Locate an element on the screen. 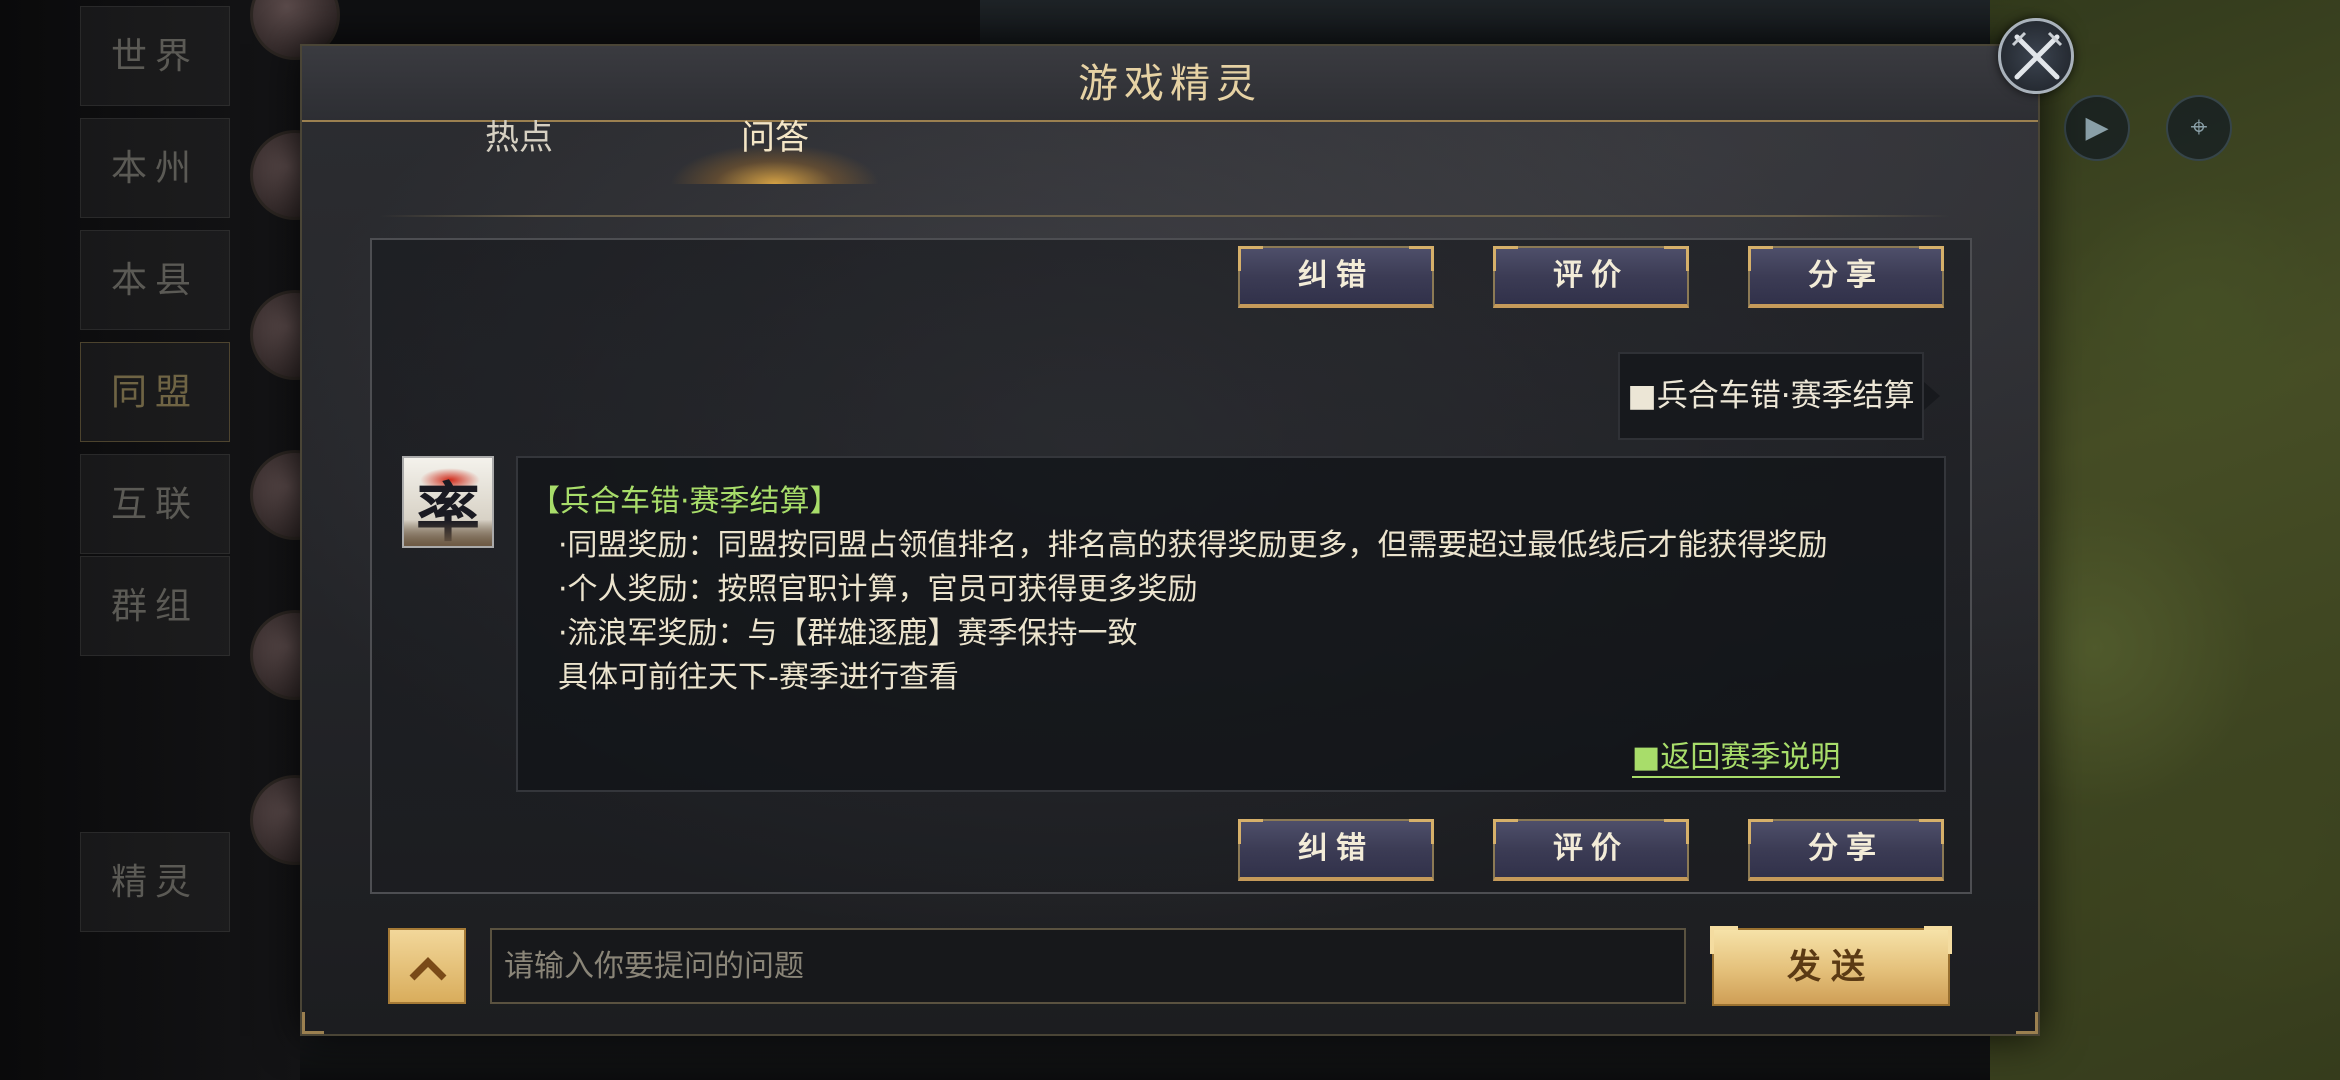  question-input is located at coordinates (1088, 966).